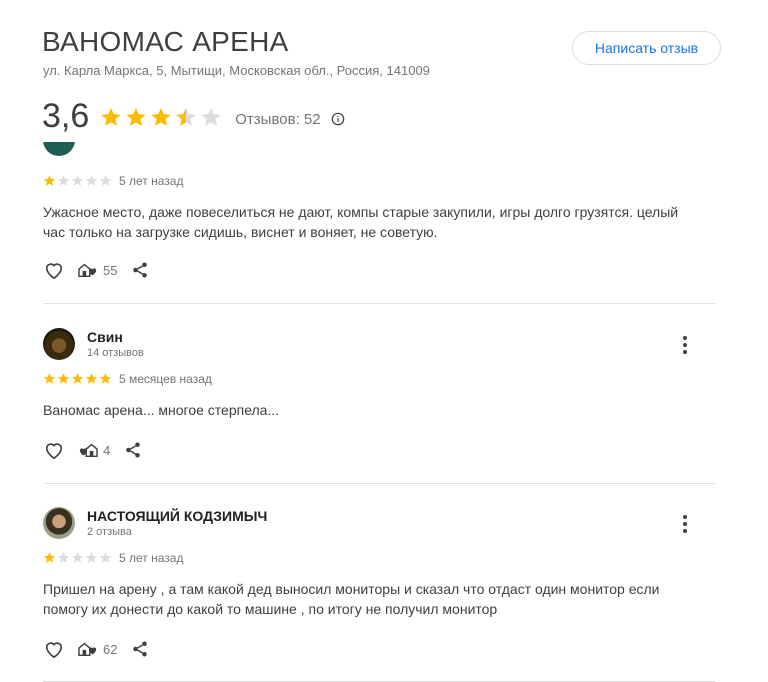 The width and height of the screenshot is (768, 682). Describe the element at coordinates (165, 379) in the screenshot. I see `review-time: 5 месяцев назад` at that location.